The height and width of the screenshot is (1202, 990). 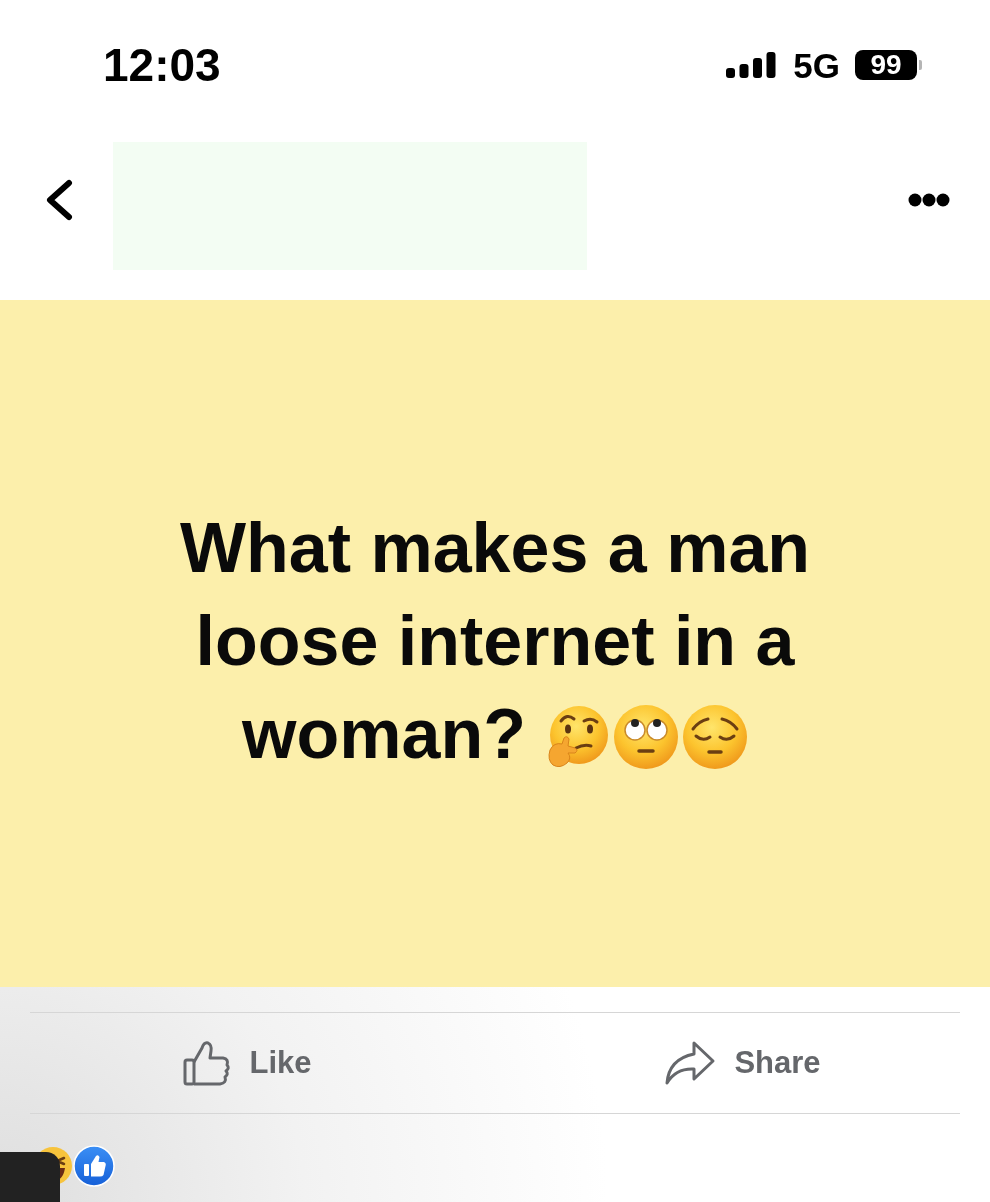 I want to click on like-reaction-icon, so click(x=94, y=1166).